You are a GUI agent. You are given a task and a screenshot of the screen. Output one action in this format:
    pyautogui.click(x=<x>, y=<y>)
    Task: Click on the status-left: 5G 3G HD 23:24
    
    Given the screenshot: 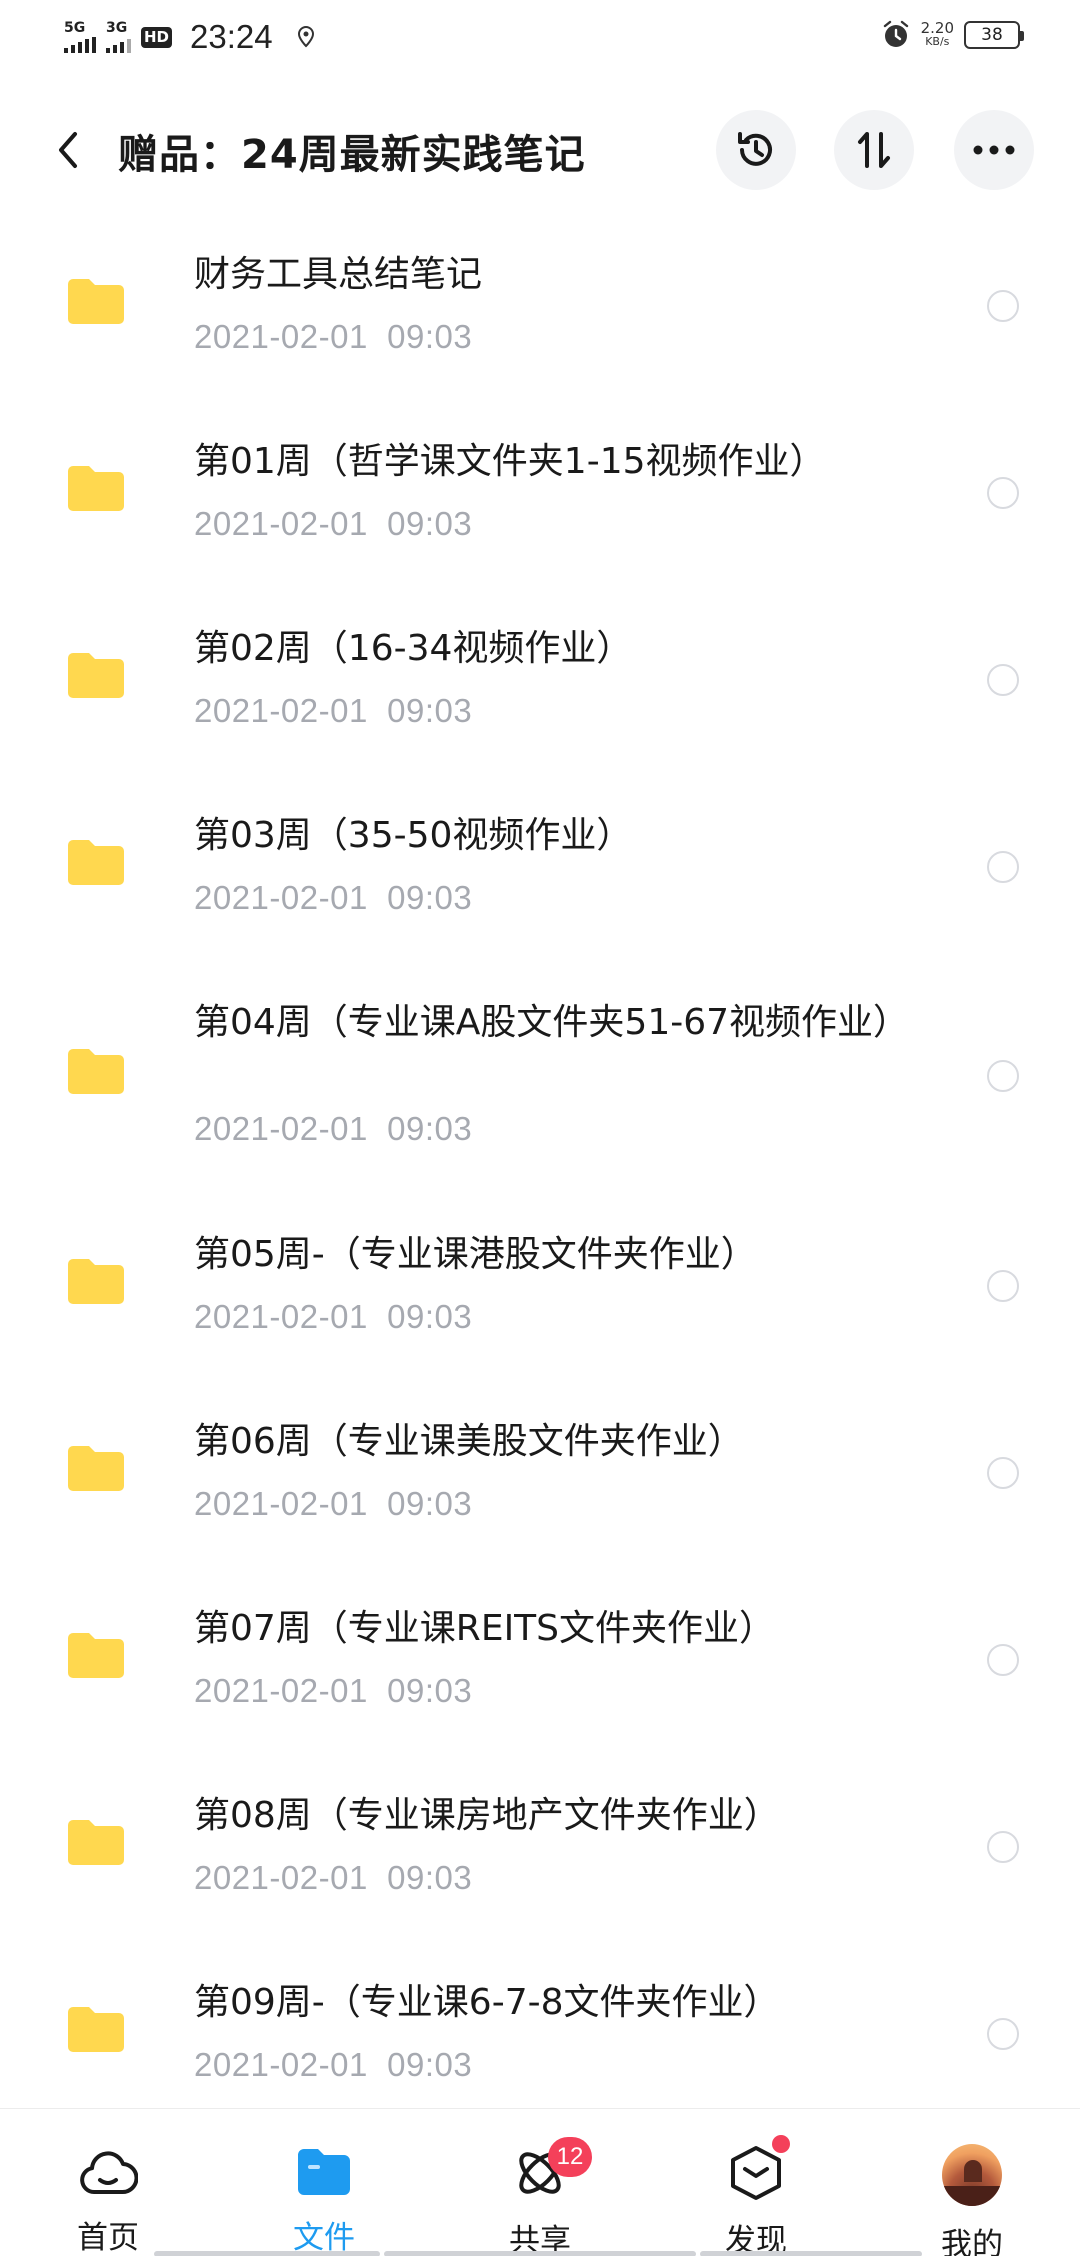 What is the action you would take?
    pyautogui.click(x=189, y=37)
    